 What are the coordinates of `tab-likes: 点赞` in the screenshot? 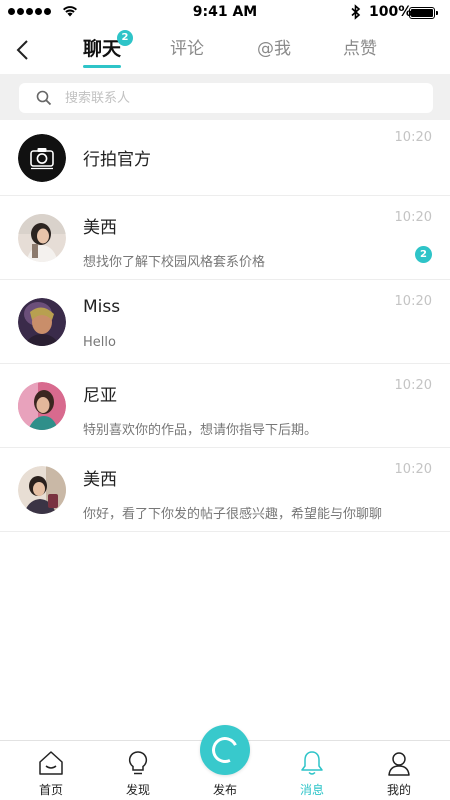 It's located at (360, 51).